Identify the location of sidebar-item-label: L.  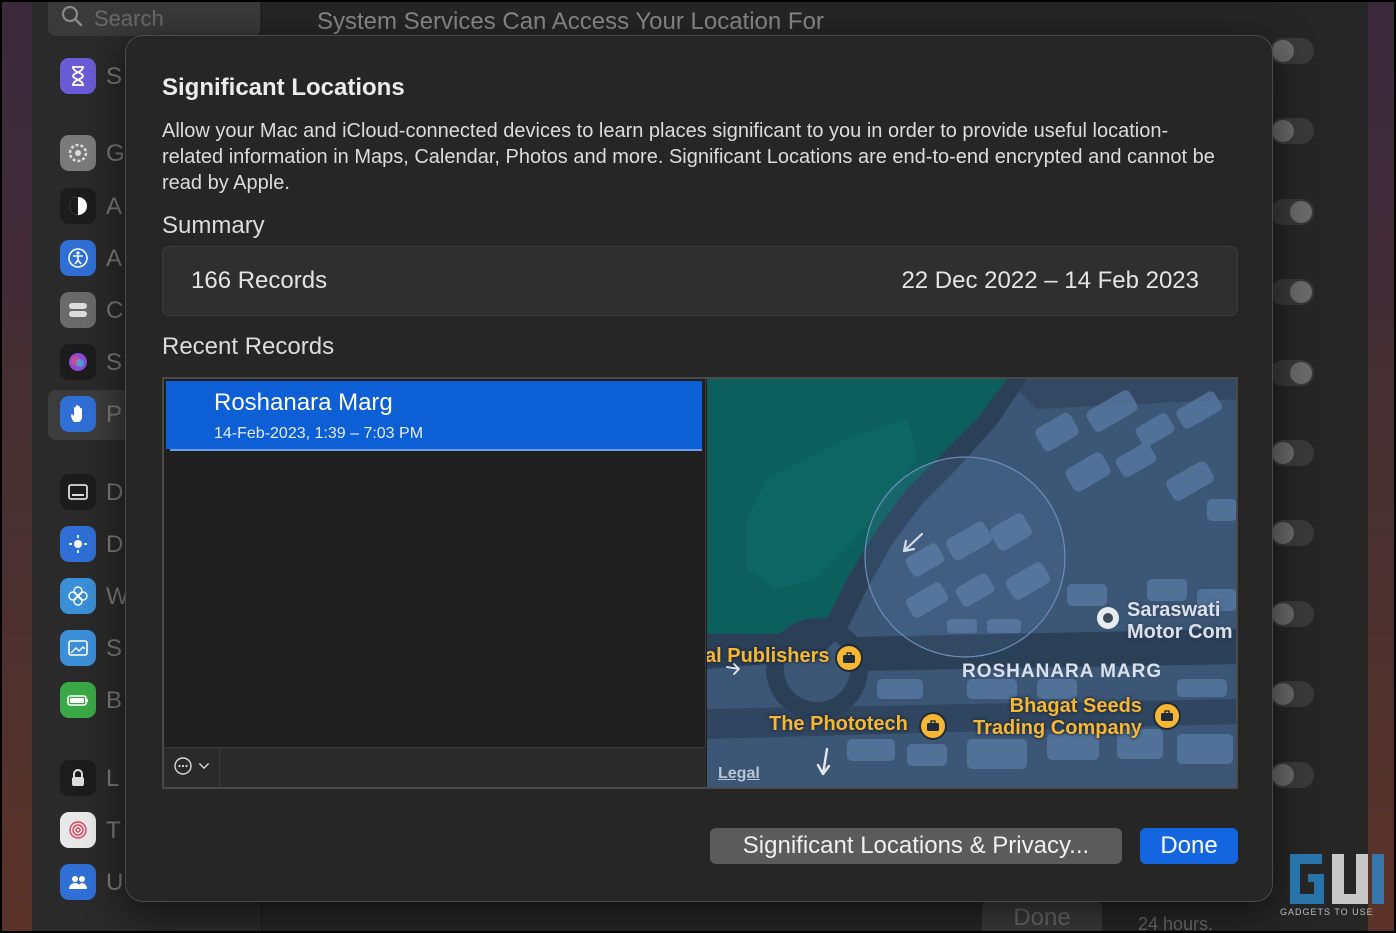
(113, 778).